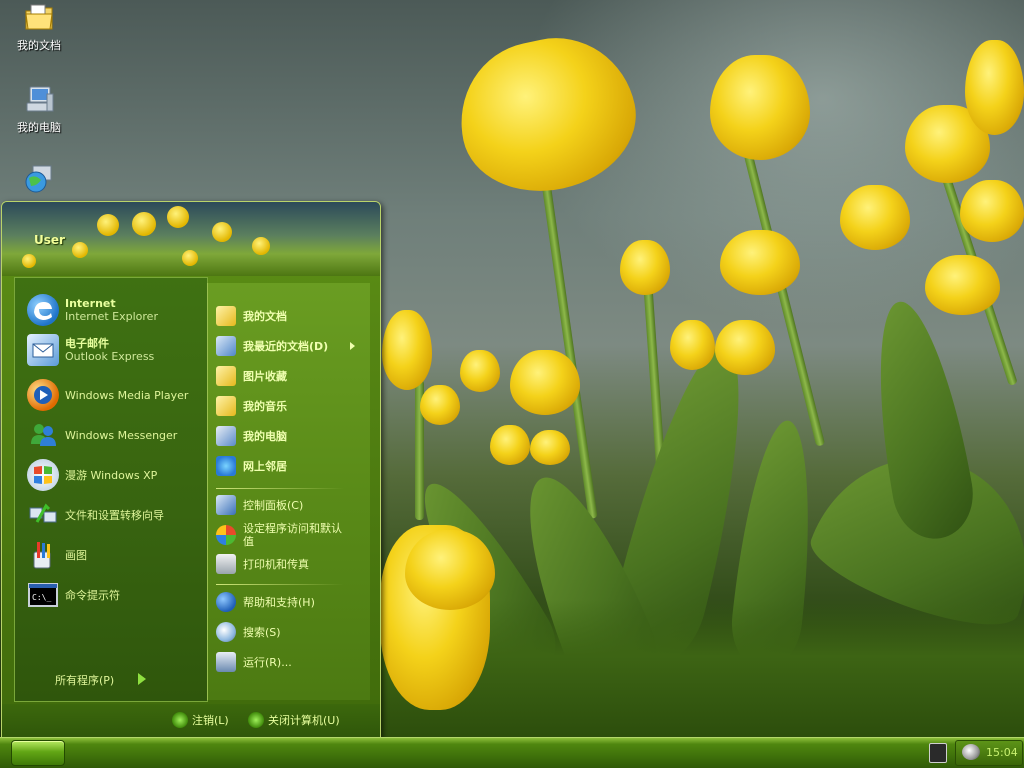 This screenshot has height=768, width=1024. Describe the element at coordinates (265, 436) in the screenshot. I see `place-label: 我的电脑` at that location.